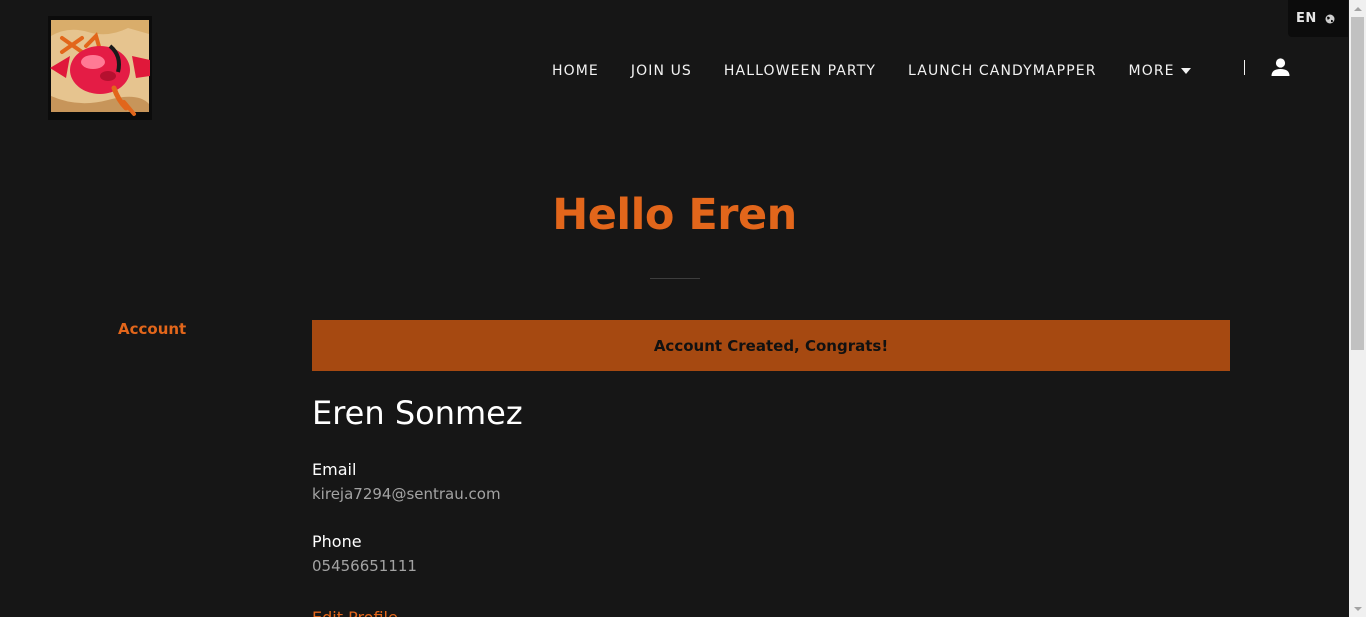 The height and width of the screenshot is (617, 1366). I want to click on banner-message: Account Created, Congrats!, so click(771, 345).